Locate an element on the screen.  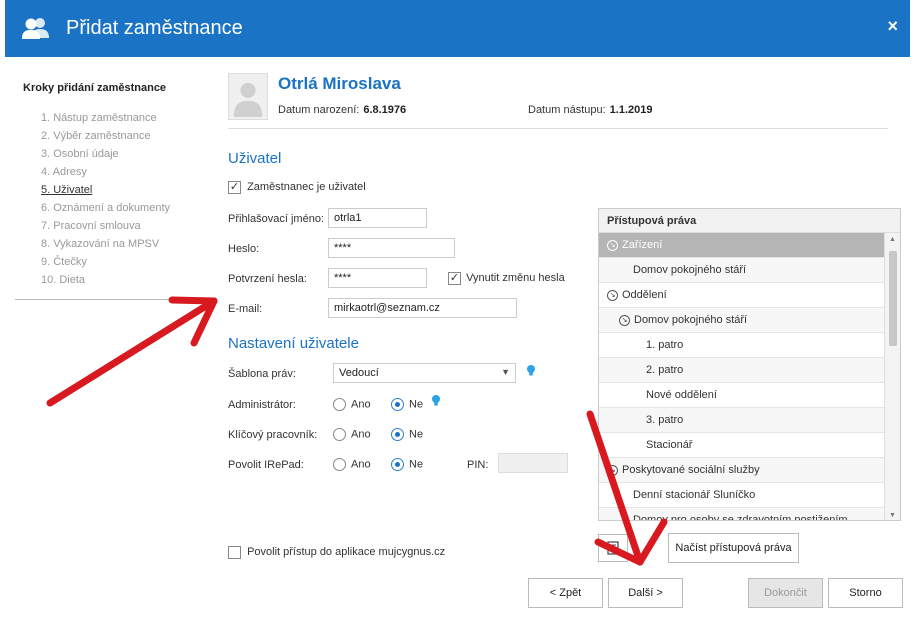
template-select-value: Vedoucí is located at coordinates (359, 373).